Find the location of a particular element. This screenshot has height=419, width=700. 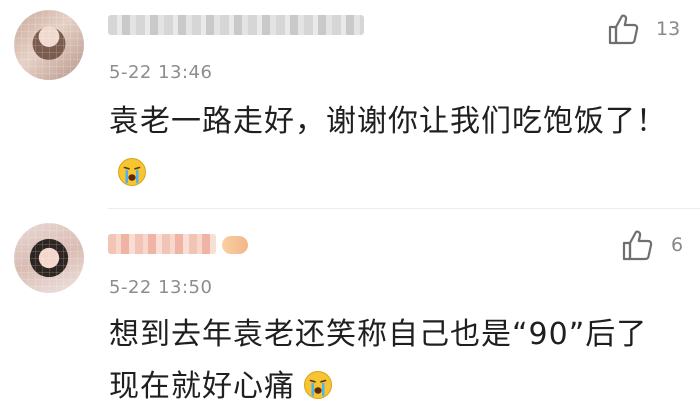

comment-timestamp: 5-22 13:50 is located at coordinates (161, 287).